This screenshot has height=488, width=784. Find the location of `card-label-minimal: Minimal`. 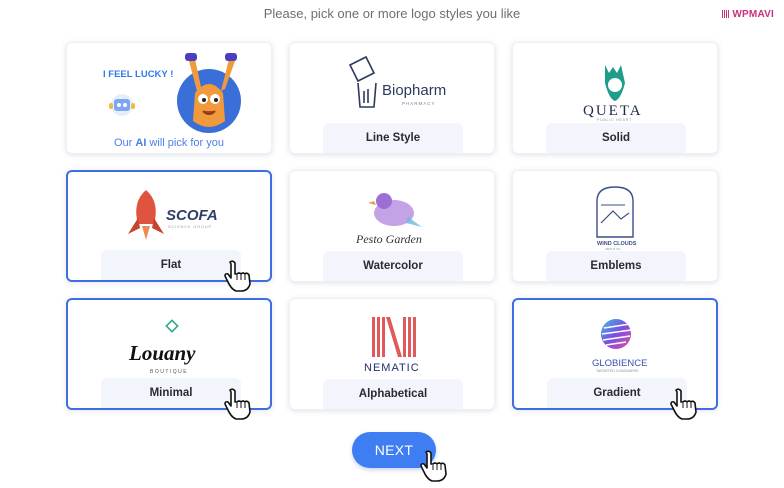

card-label-minimal: Minimal is located at coordinates (171, 393).